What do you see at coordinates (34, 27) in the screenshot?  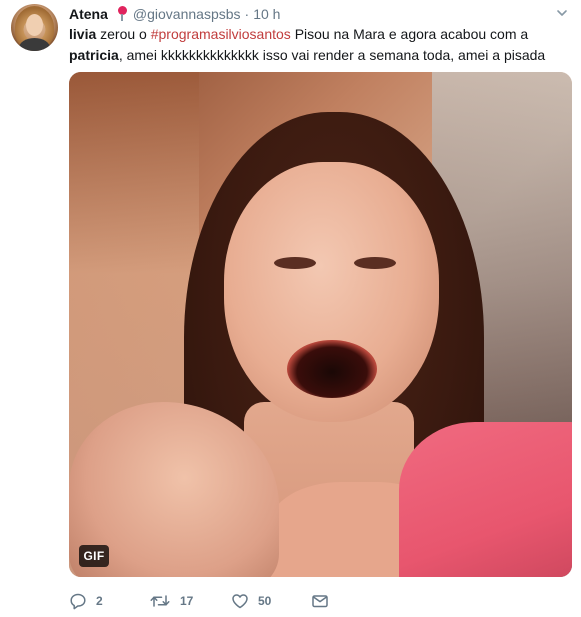 I see `author-avatar` at bounding box center [34, 27].